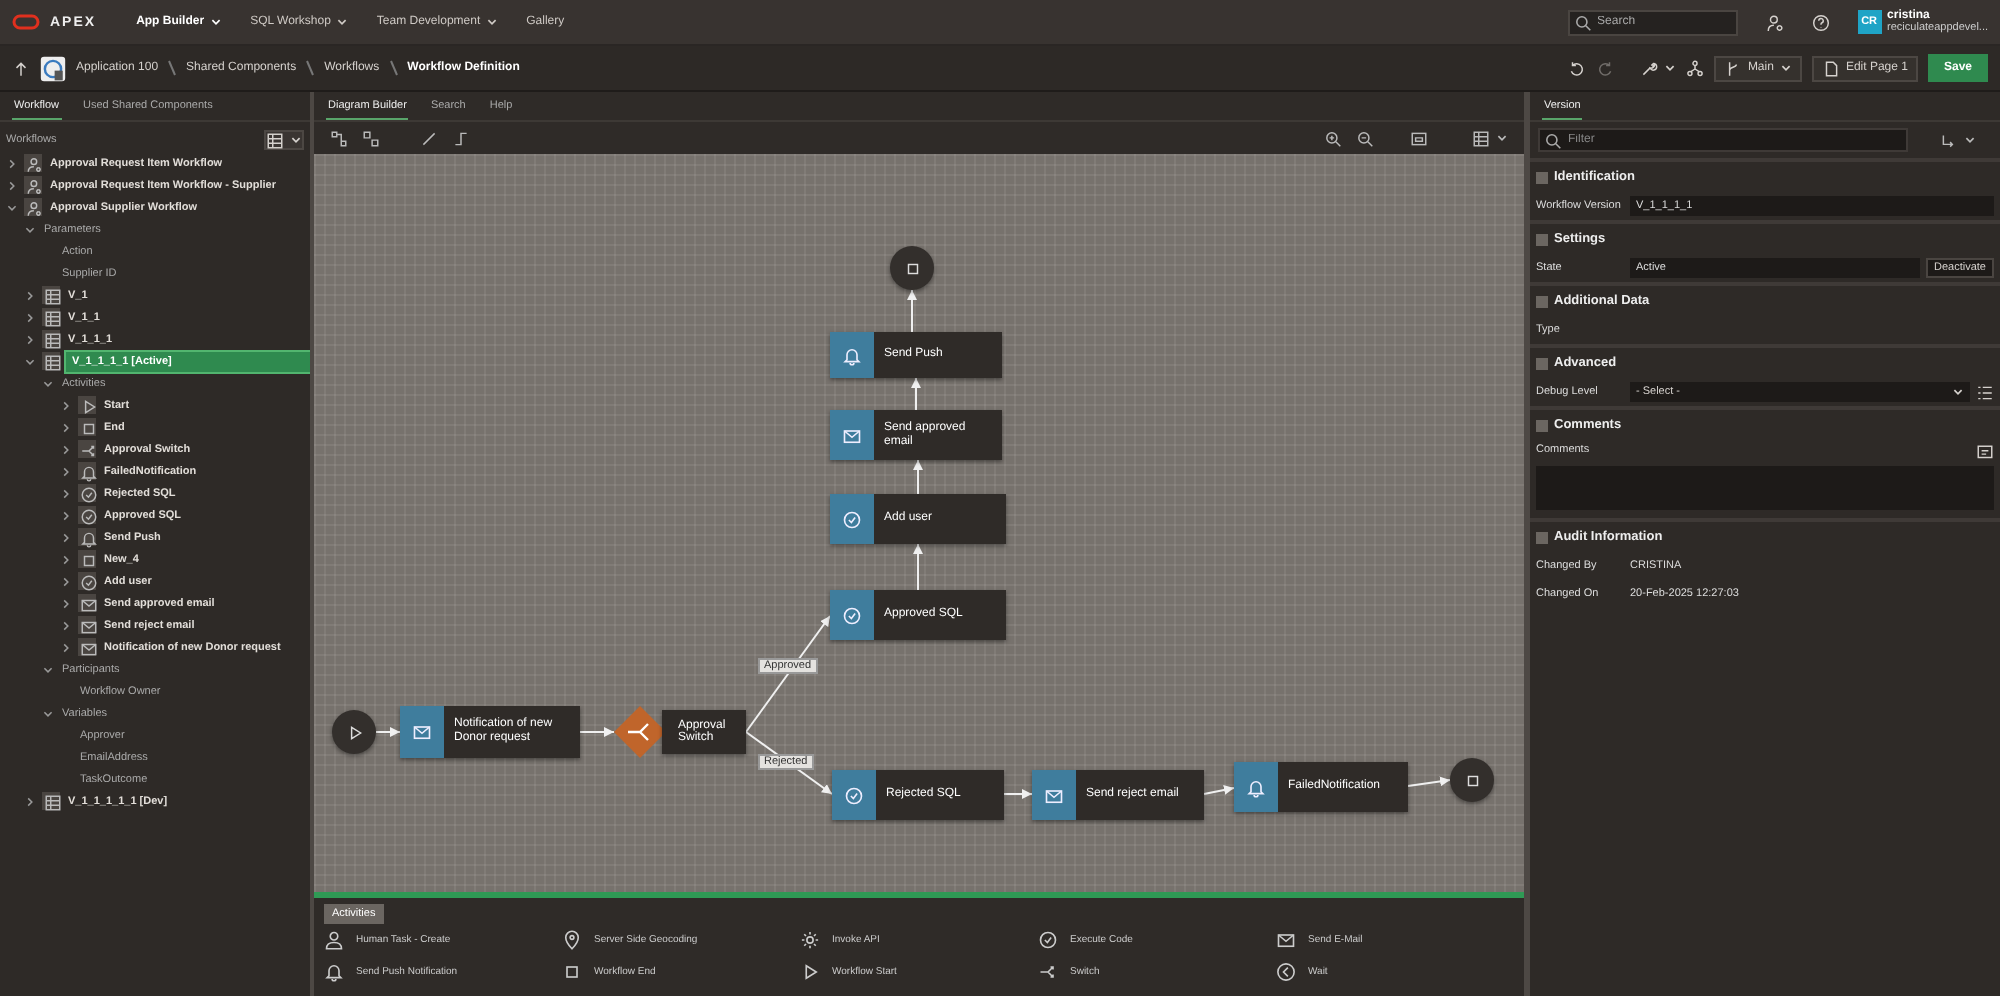 This screenshot has height=996, width=2000. What do you see at coordinates (1365, 138) in the screenshot?
I see `zoom-out-icon` at bounding box center [1365, 138].